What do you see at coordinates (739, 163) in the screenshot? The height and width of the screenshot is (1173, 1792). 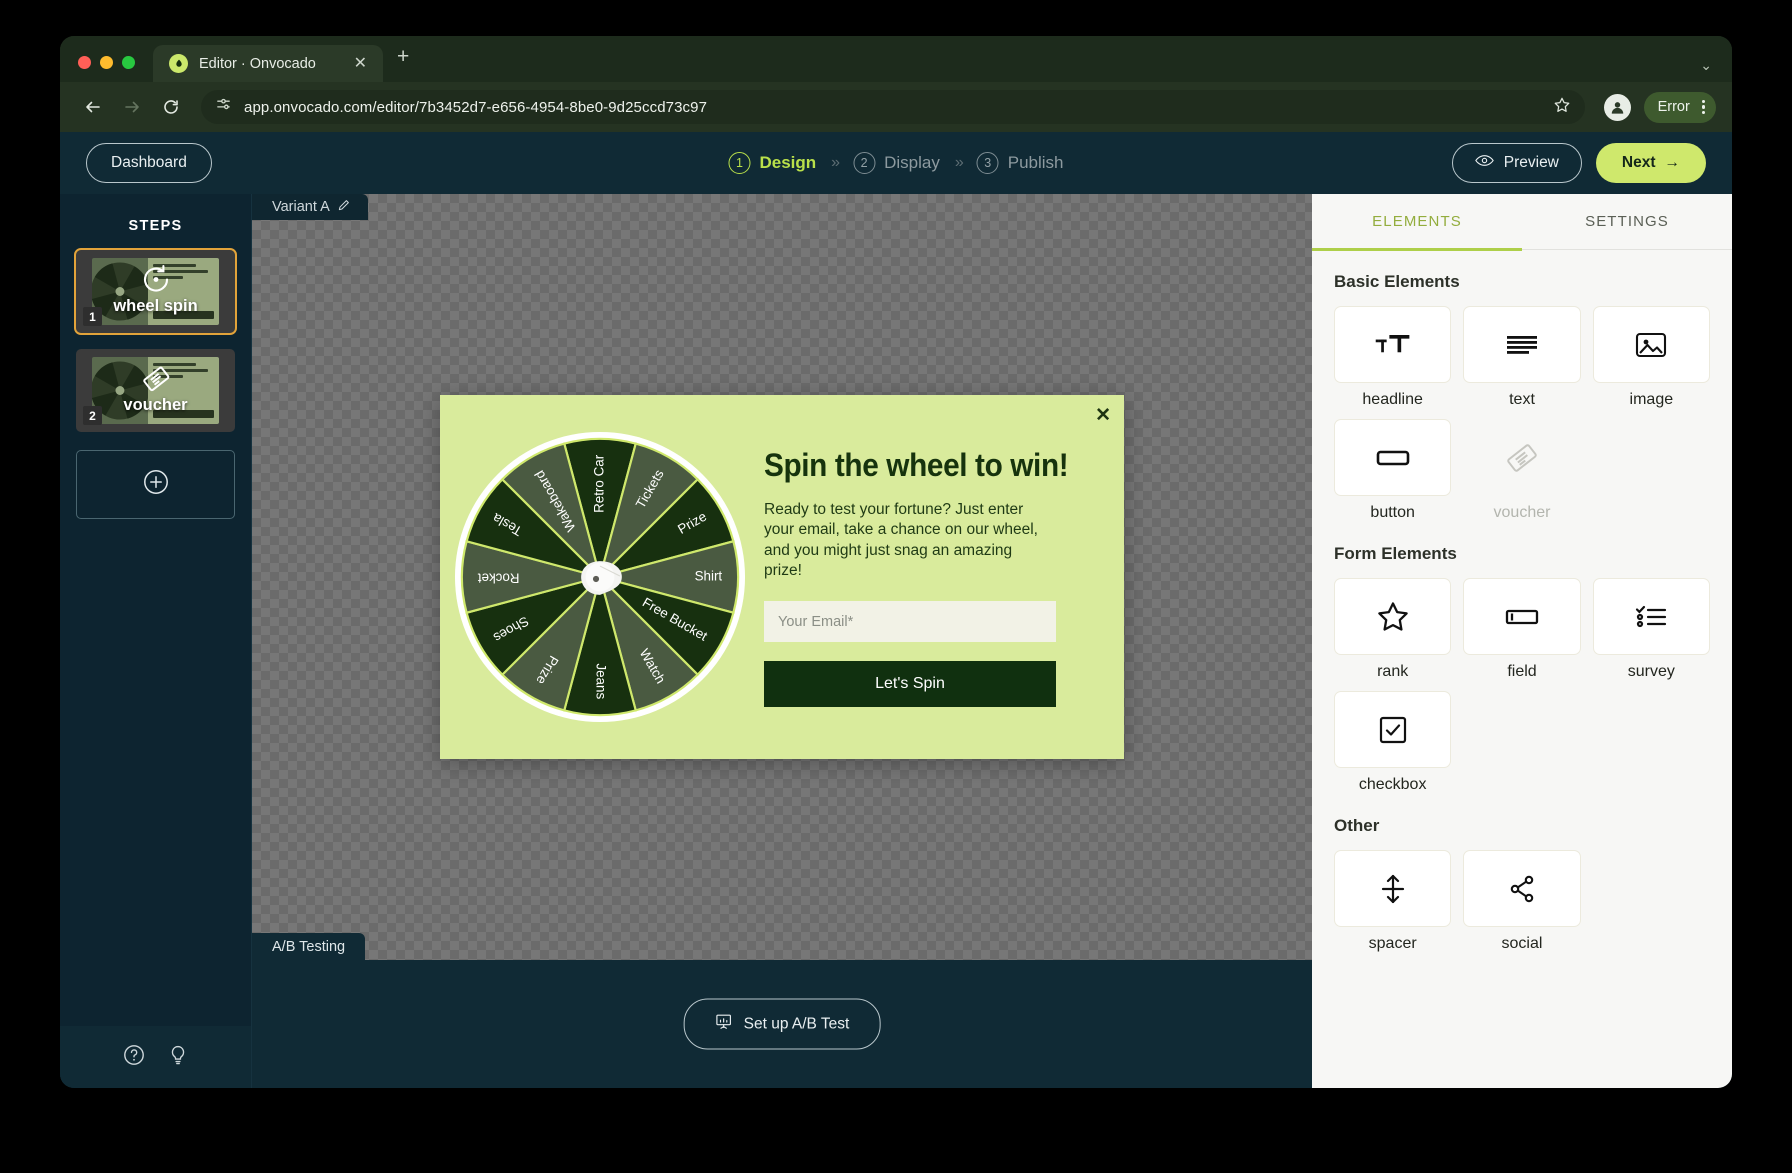 I see `step-number: 1` at bounding box center [739, 163].